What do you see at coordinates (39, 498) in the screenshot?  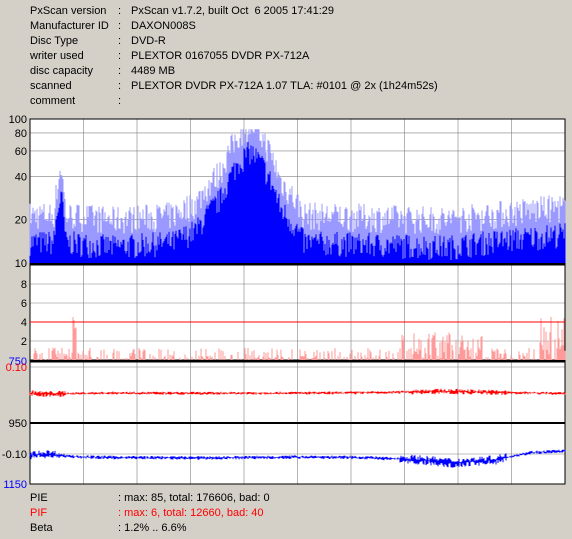 I see `summary-label: PIE` at bounding box center [39, 498].